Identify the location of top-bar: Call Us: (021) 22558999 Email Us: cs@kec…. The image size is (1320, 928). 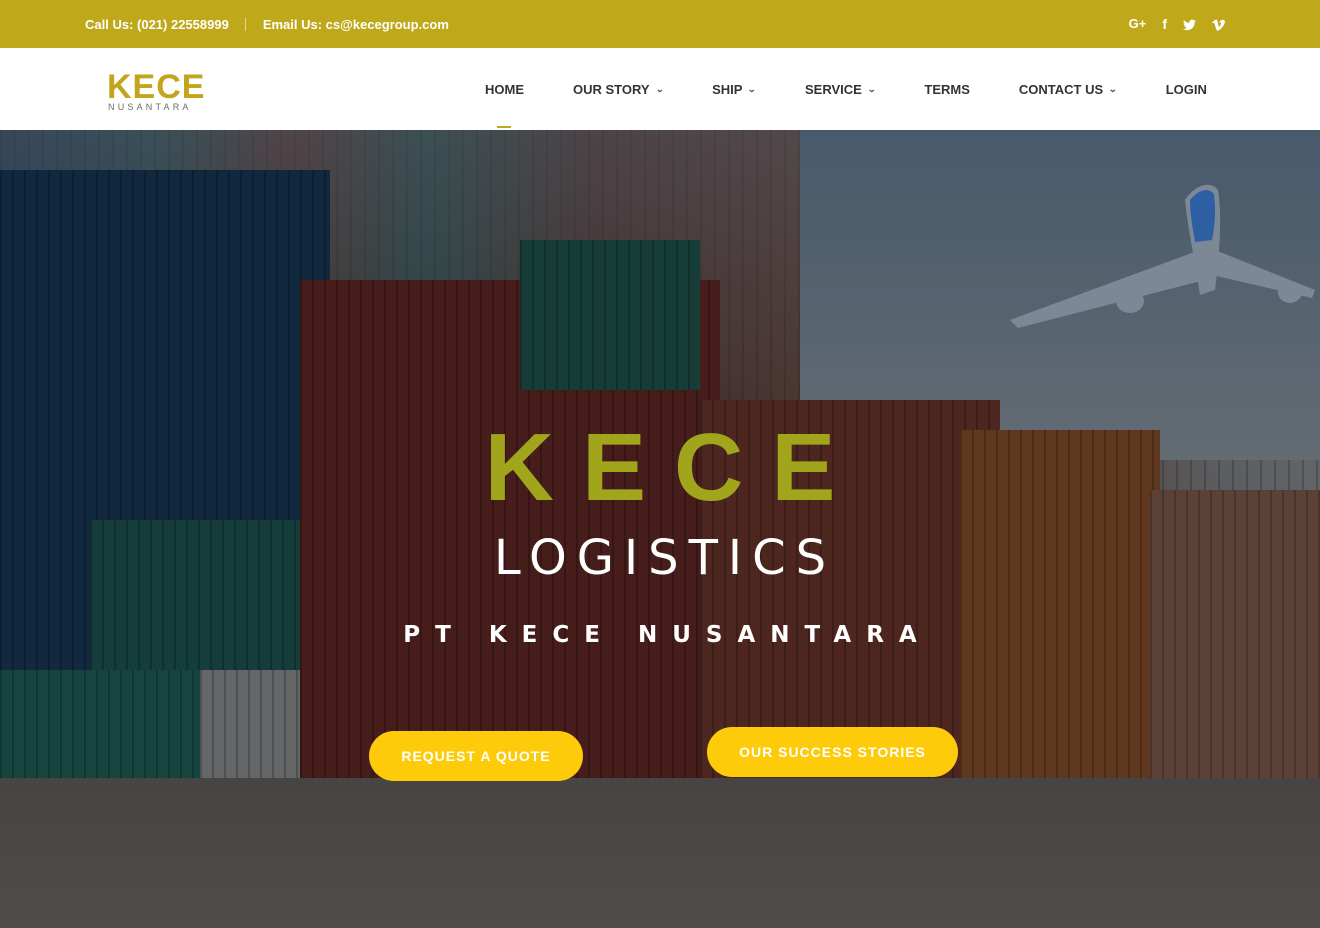
(660, 24).